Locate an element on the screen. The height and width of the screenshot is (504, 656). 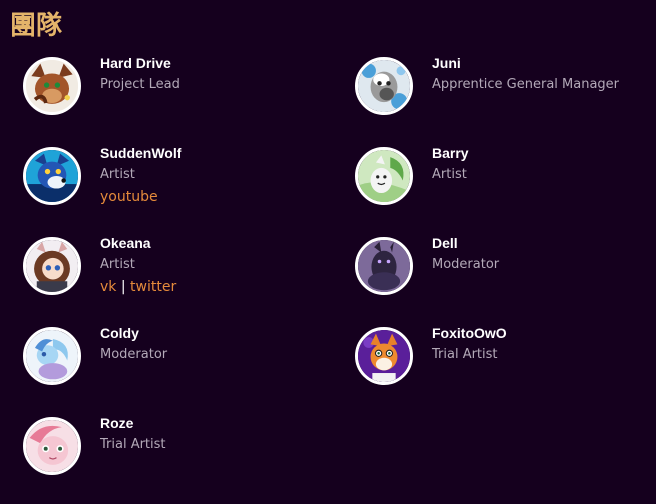
team-member-suddenwolf: SuddenWolf Artist youtube is located at coordinates (102, 176).